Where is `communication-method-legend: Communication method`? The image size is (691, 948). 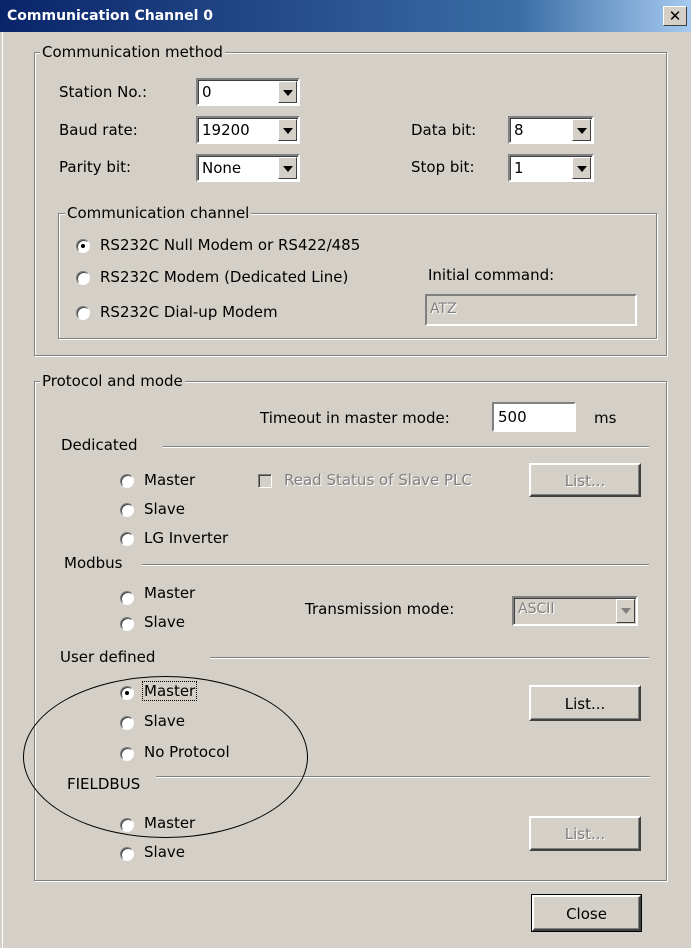
communication-method-legend: Communication method is located at coordinates (132, 52).